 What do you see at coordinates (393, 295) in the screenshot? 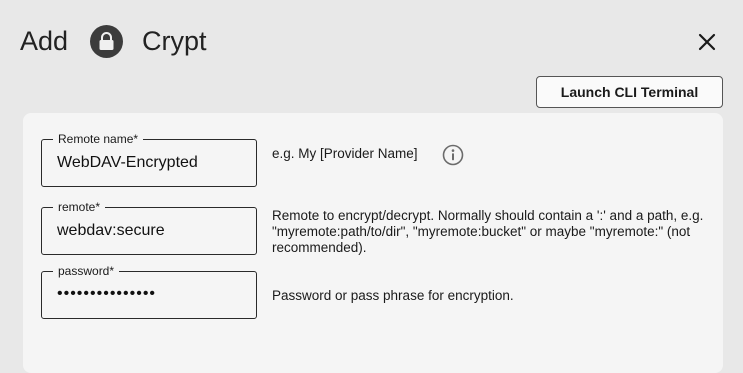
I see `password-help: Password or pass phrase for encryption.` at bounding box center [393, 295].